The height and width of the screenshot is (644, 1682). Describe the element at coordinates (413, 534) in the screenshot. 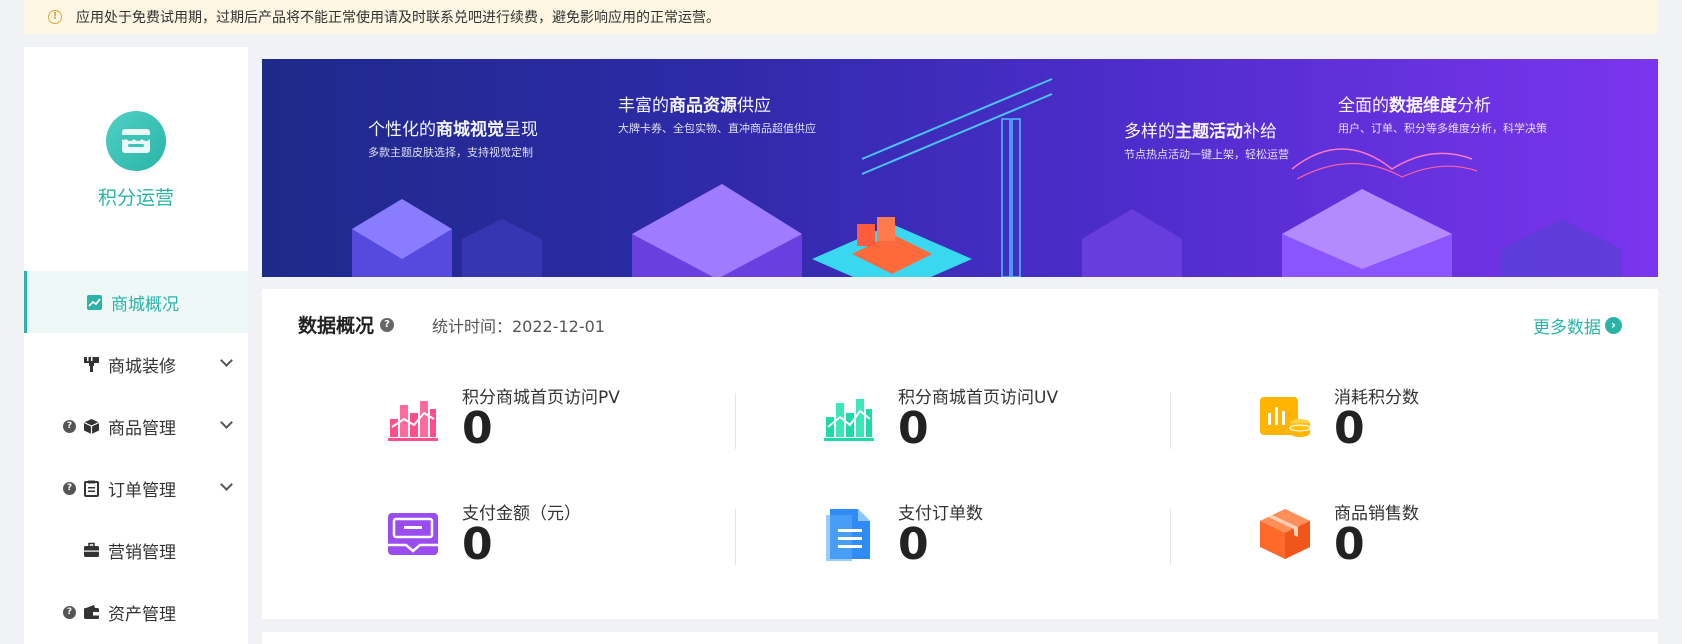

I see `payment-box-icon` at that location.